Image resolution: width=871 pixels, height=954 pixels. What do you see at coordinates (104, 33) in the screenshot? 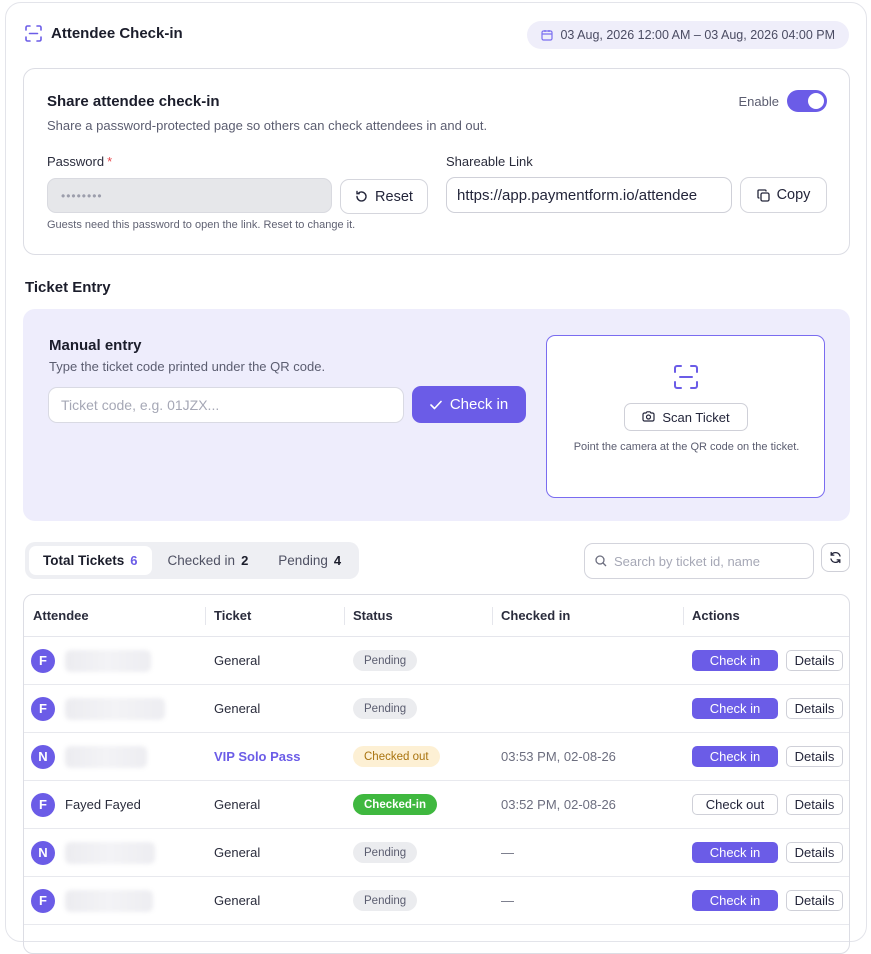
I see `page-header: Attendee Check-in` at bounding box center [104, 33].